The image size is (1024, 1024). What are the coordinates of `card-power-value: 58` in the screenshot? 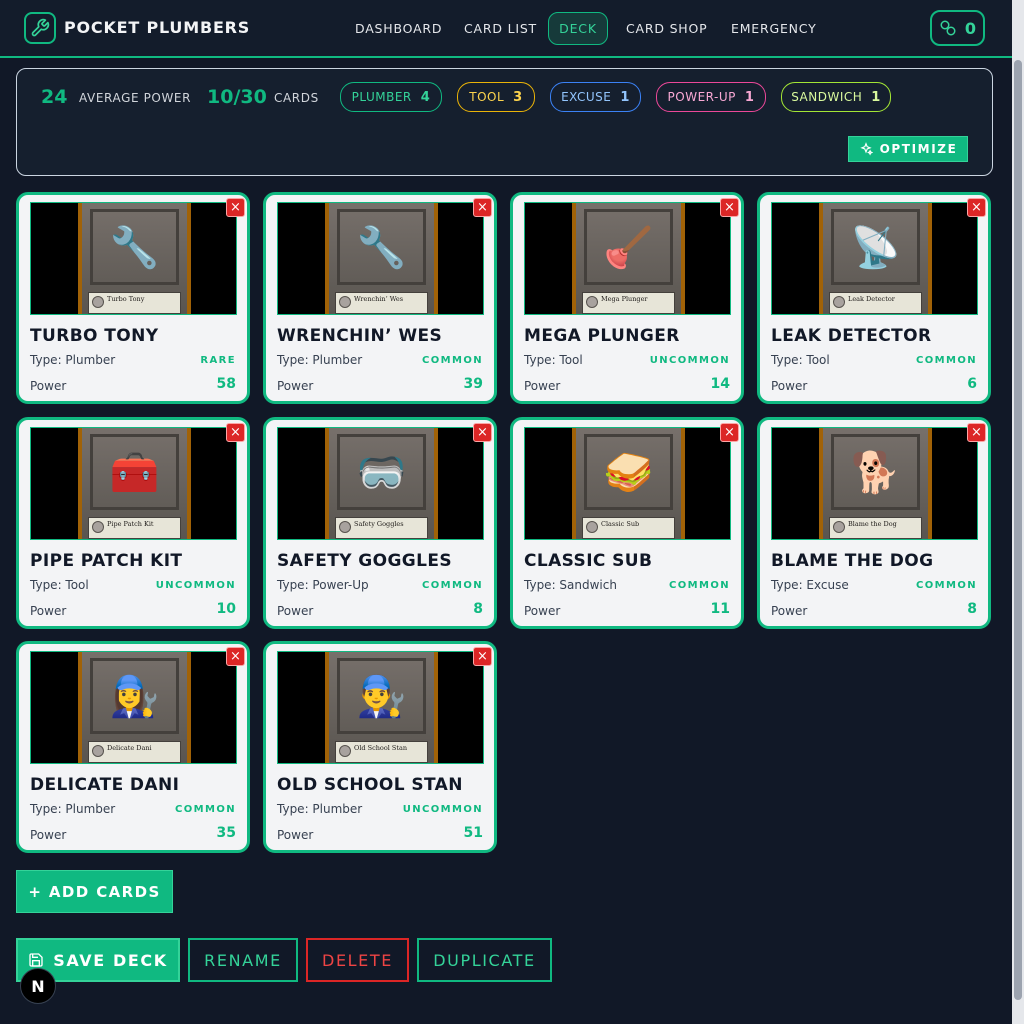 It's located at (226, 384).